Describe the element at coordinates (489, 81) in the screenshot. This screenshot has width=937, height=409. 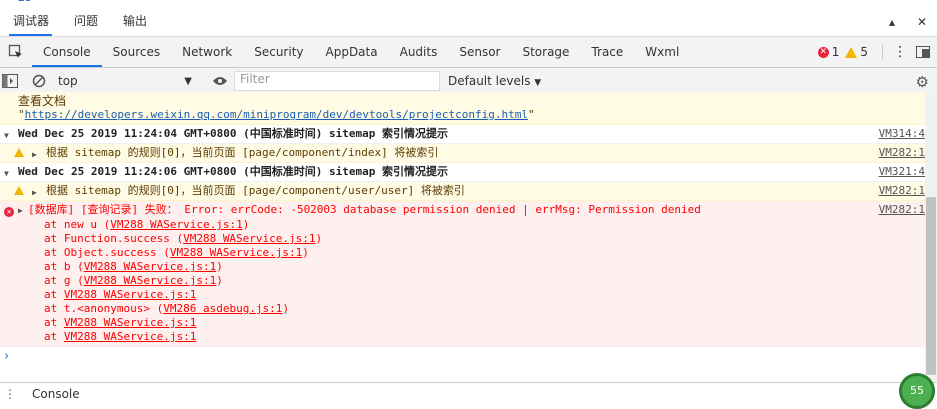
I see `log-levels-label: Default levels` at that location.